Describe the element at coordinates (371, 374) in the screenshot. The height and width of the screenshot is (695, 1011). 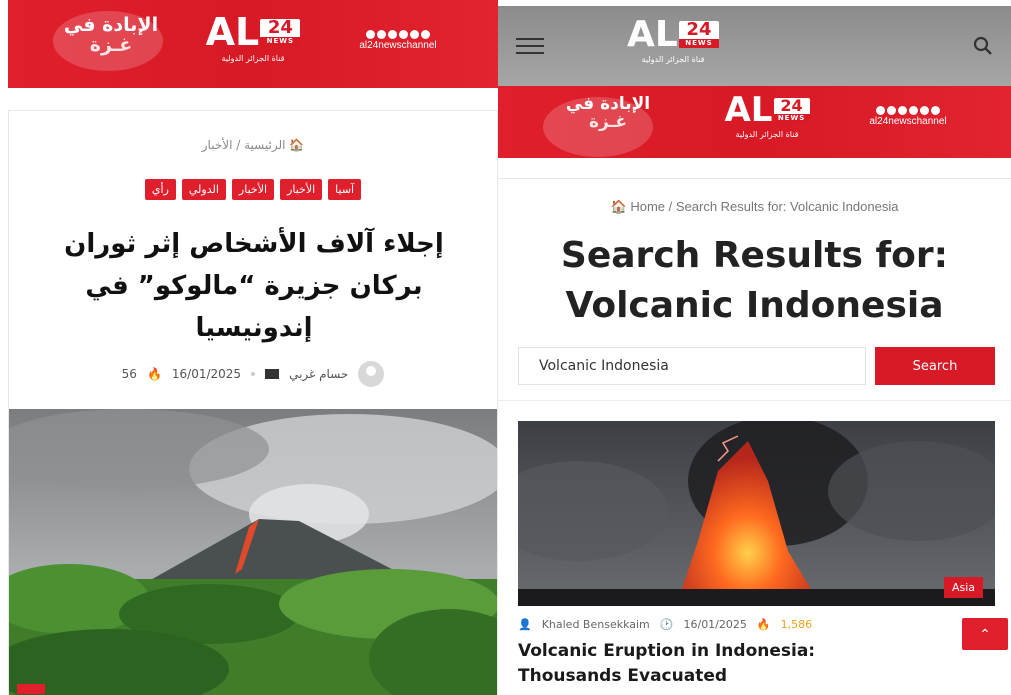
I see `avatar` at that location.